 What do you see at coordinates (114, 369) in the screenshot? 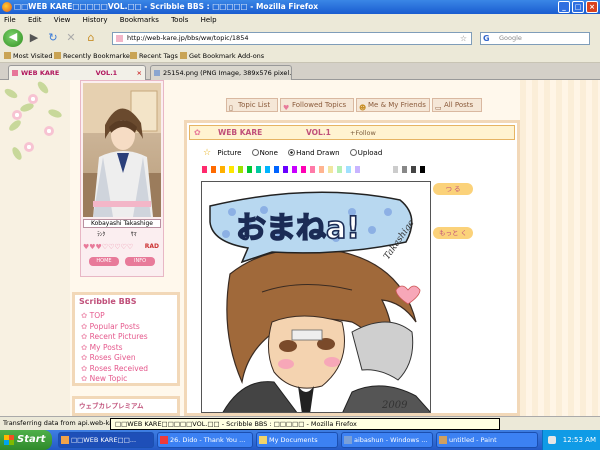
I see `sidebar-item-roses-received: Roses Received` at bounding box center [114, 369].